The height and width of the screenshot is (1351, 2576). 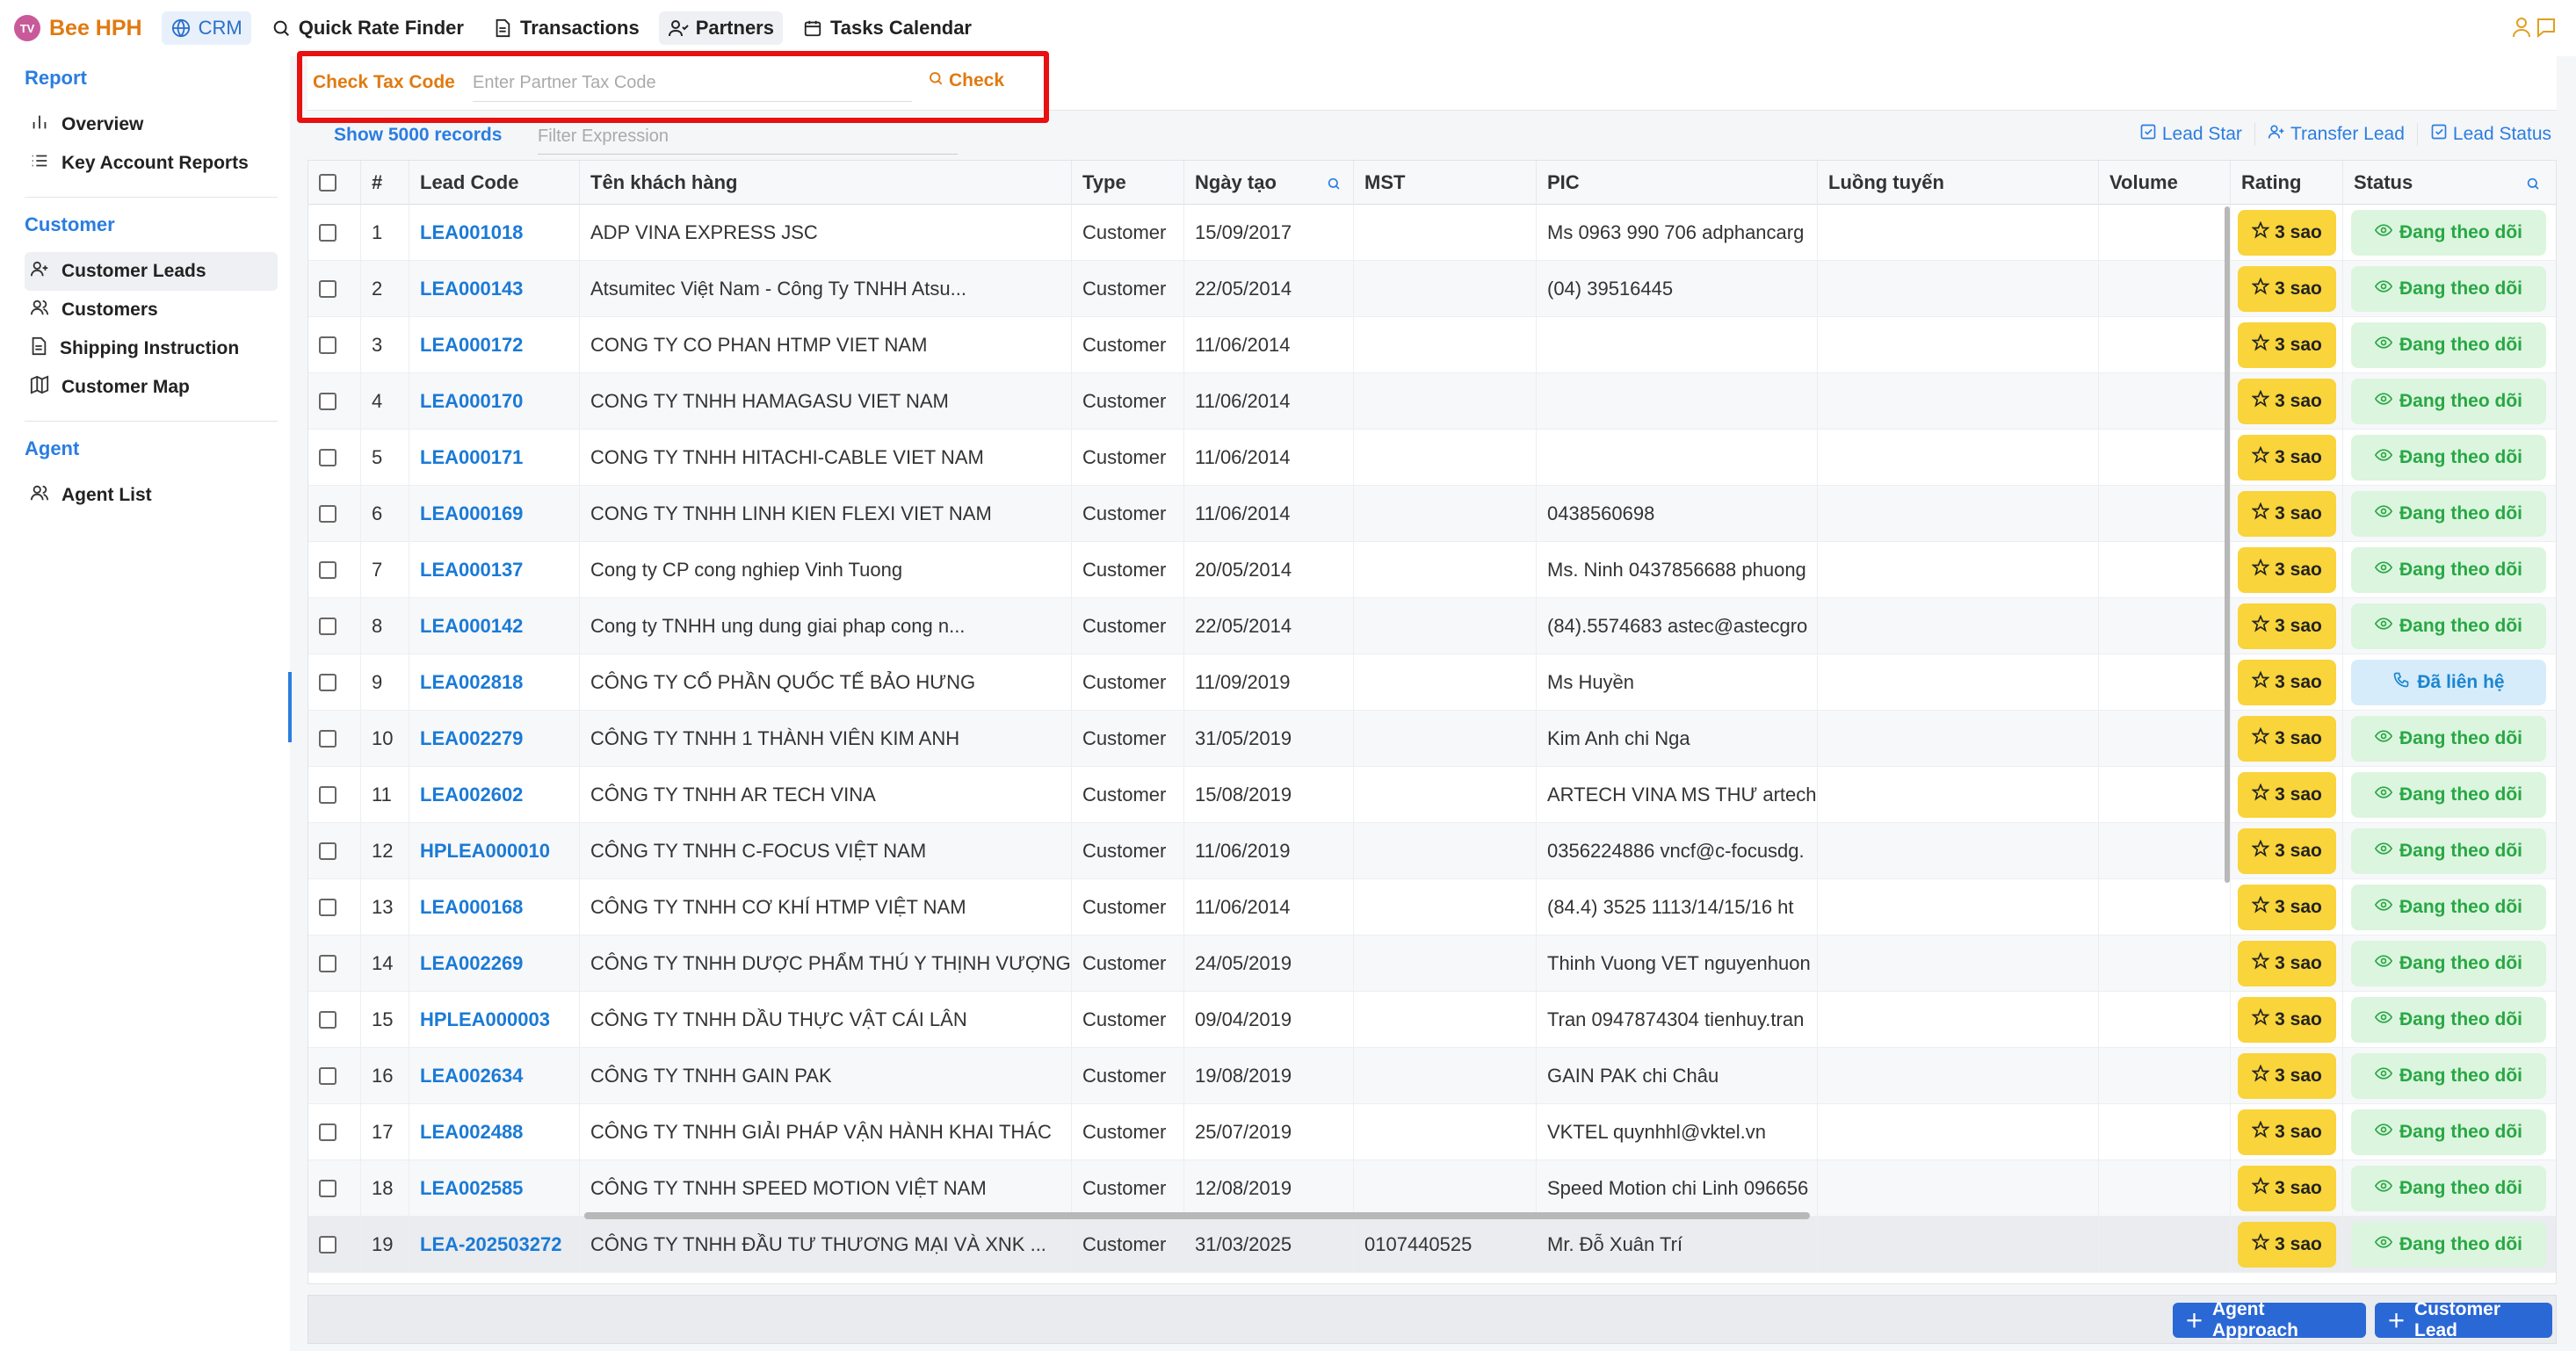 What do you see at coordinates (494, 1076) in the screenshot?
I see `cell-lead-code: LEA002634` at bounding box center [494, 1076].